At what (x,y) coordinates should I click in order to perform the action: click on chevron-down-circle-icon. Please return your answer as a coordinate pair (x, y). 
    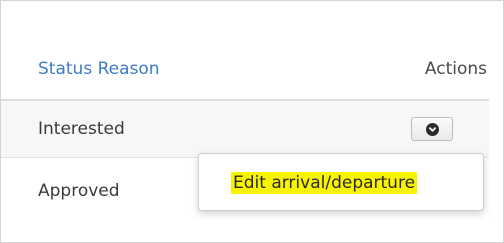
    Looking at the image, I should click on (432, 129).